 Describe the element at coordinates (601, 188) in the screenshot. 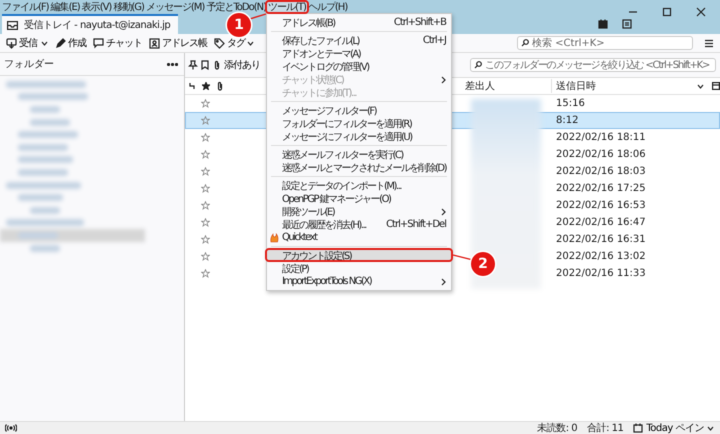

I see `date-text: 2022/02/16 17:25` at that location.